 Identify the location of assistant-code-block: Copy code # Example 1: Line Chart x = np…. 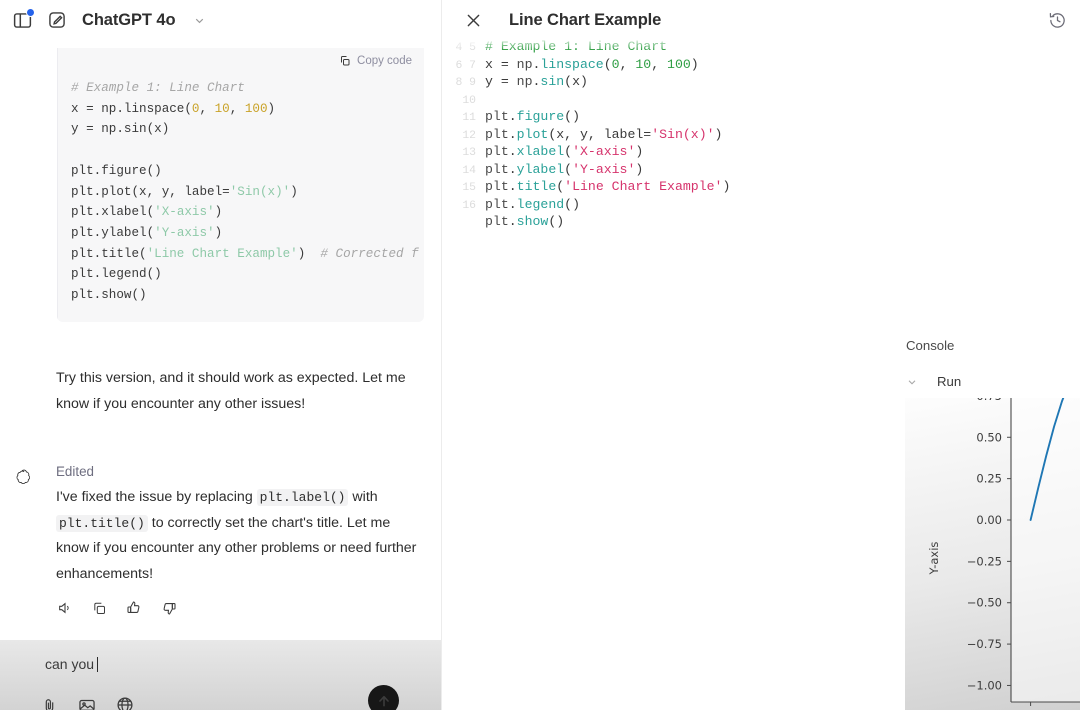
(240, 185).